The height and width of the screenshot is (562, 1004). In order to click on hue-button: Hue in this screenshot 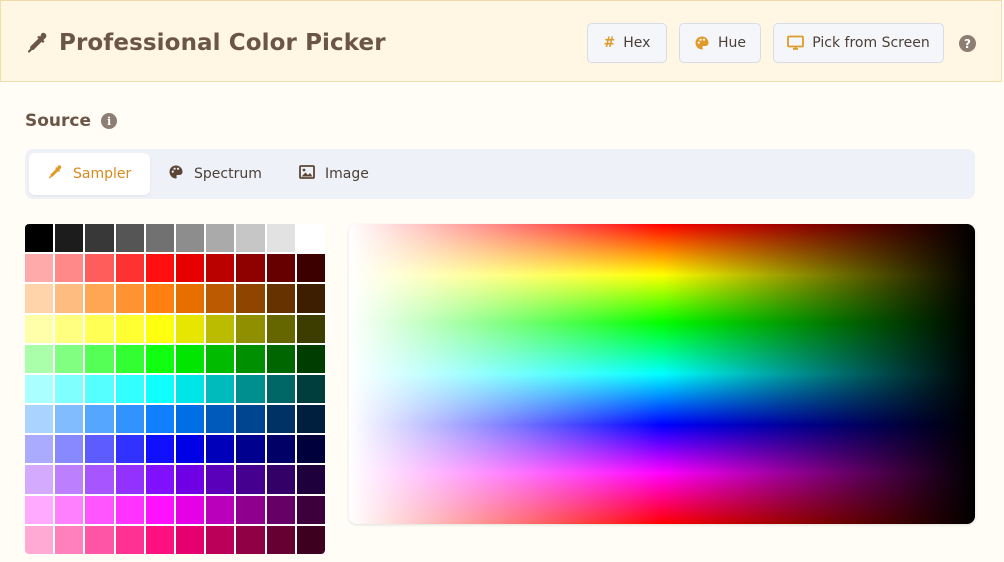, I will do `click(720, 43)`.